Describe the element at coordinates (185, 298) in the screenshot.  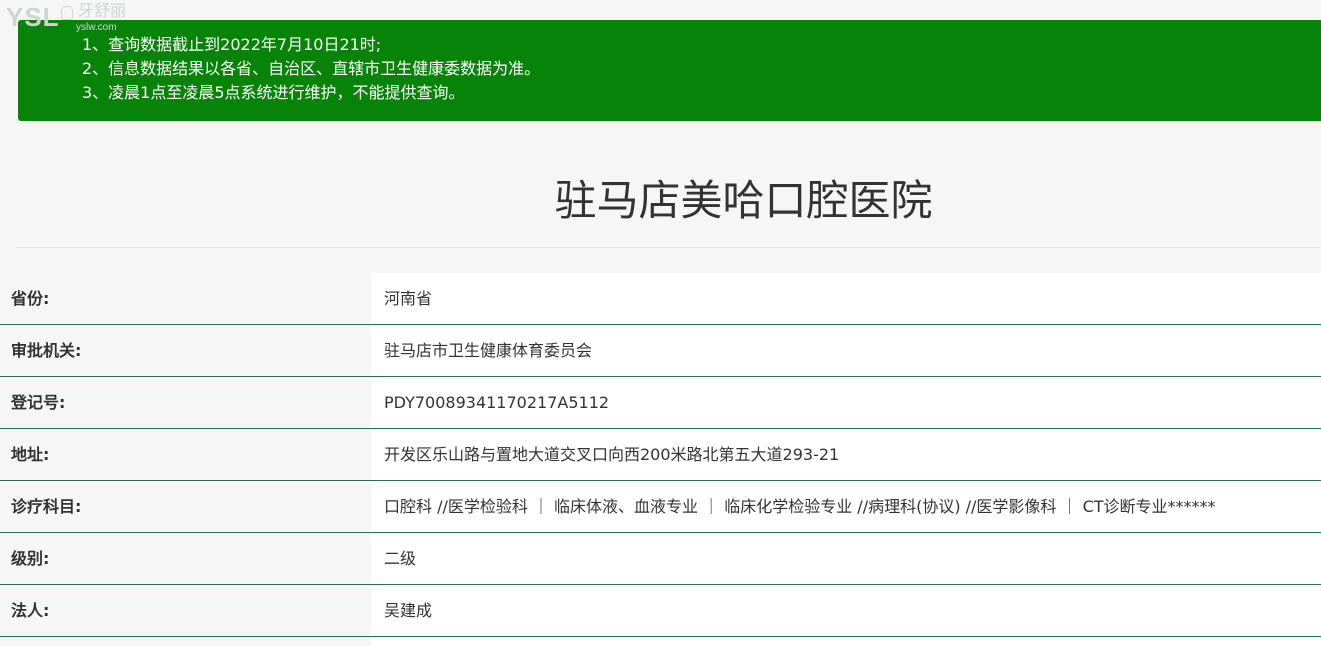
I see `info-label: 省份:` at that location.